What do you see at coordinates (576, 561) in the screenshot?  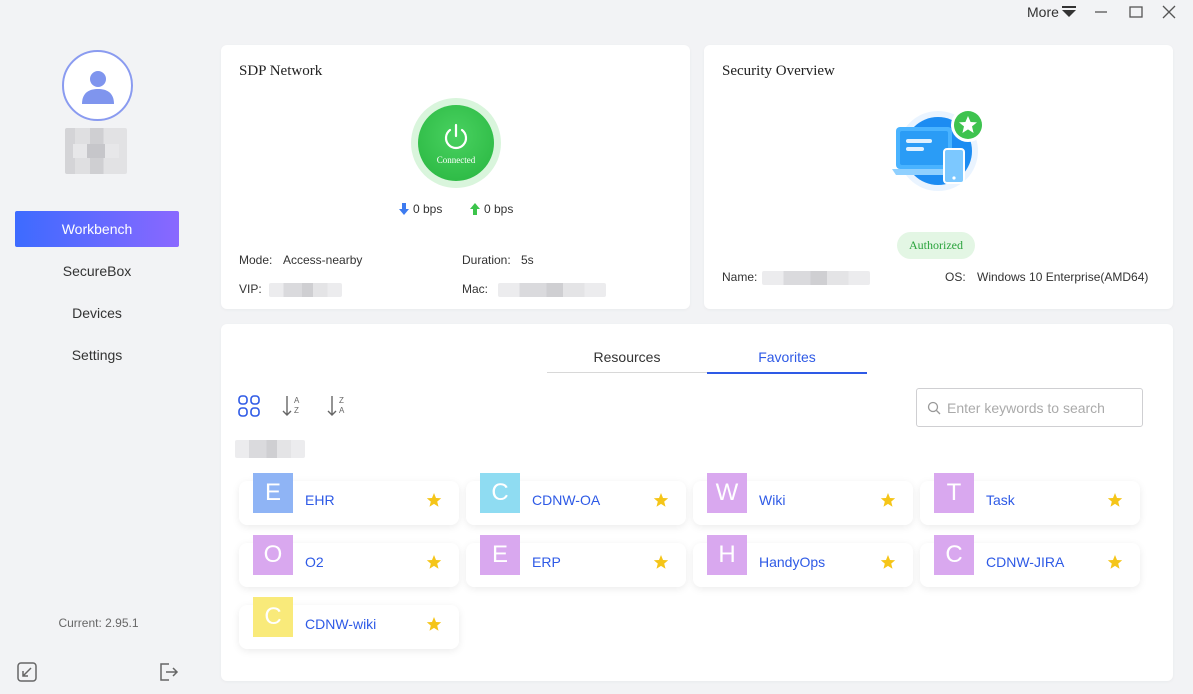 I see `resource-tile: E ERP` at bounding box center [576, 561].